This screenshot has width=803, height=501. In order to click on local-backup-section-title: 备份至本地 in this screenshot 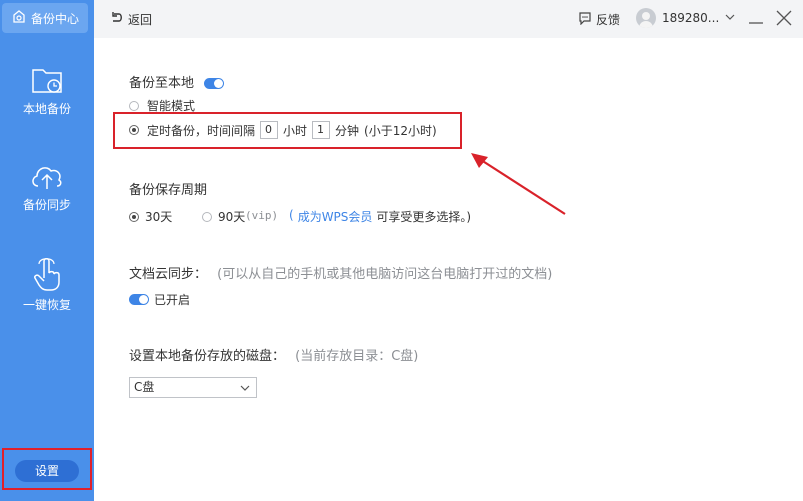, I will do `click(177, 81)`.